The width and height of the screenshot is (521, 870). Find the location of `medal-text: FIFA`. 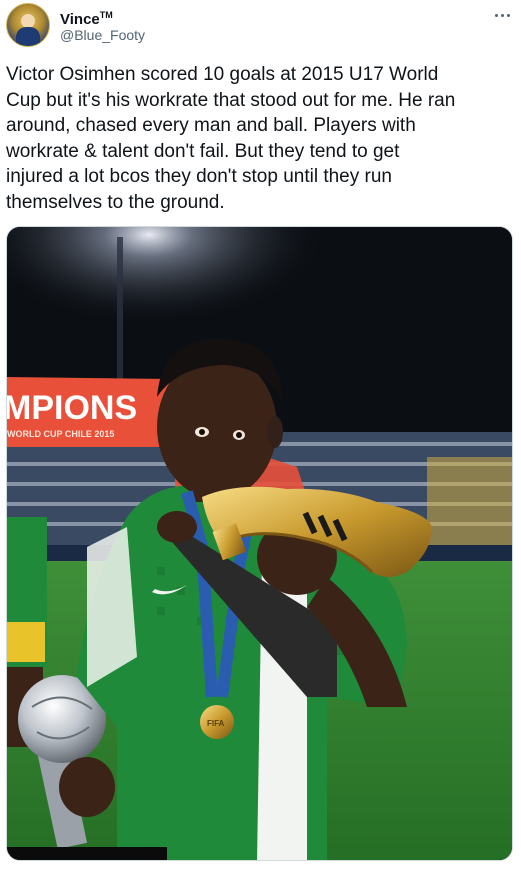

medal-text: FIFA is located at coordinates (216, 723).